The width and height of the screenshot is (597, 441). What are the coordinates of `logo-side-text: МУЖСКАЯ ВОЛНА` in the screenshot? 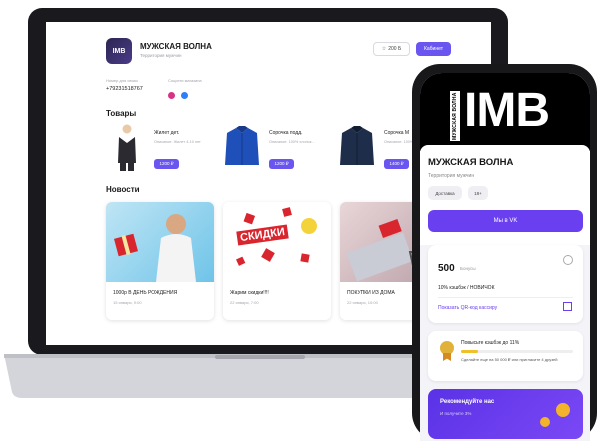 It's located at (455, 116).